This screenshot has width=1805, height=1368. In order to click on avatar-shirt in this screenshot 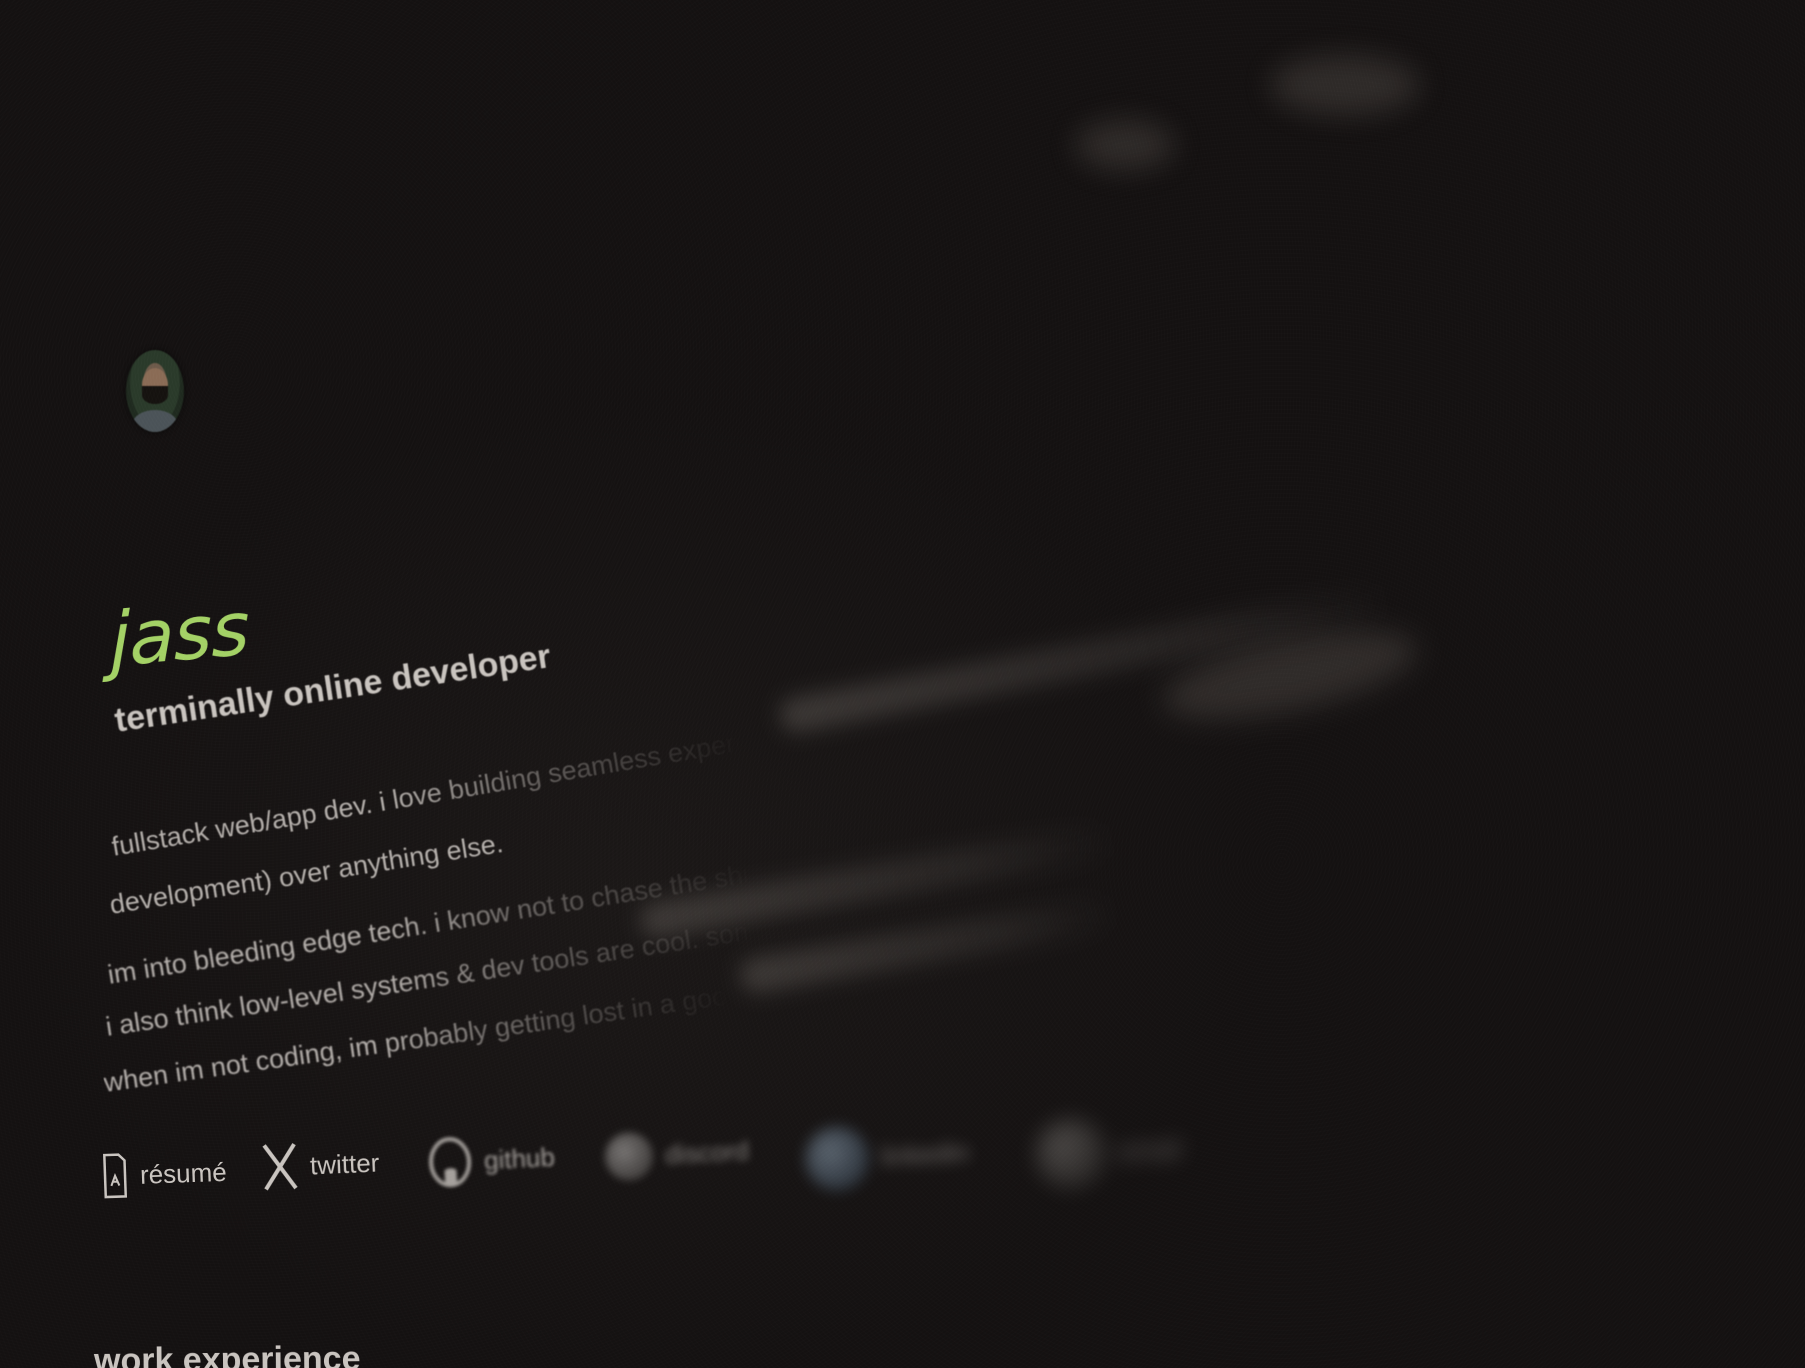, I will do `click(155, 421)`.